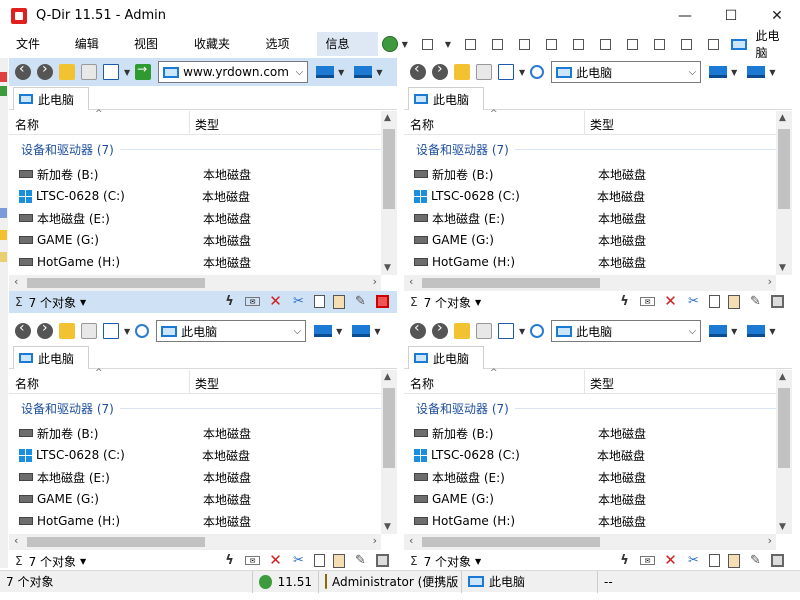  I want to click on scroll-up-icon: ▲, so click(782, 118).